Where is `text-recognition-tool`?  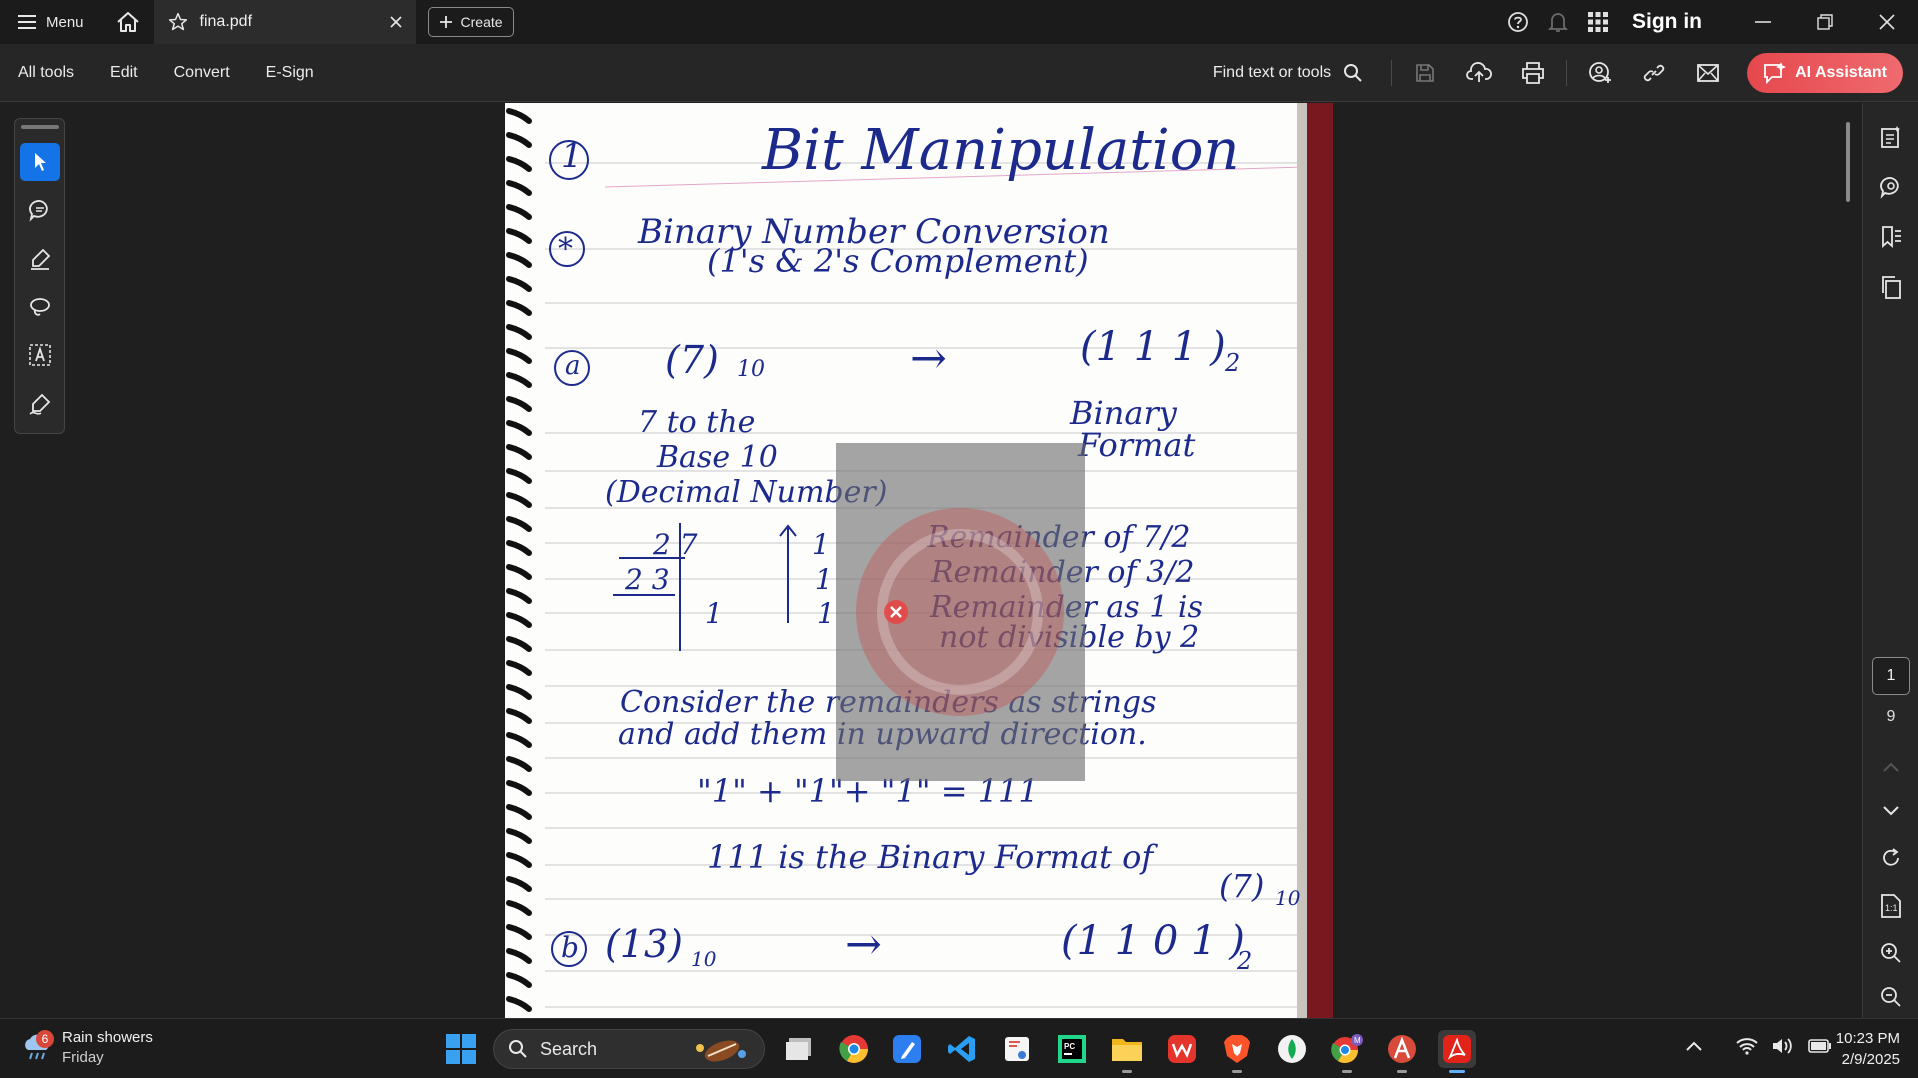
text-recognition-tool is located at coordinates (40, 355).